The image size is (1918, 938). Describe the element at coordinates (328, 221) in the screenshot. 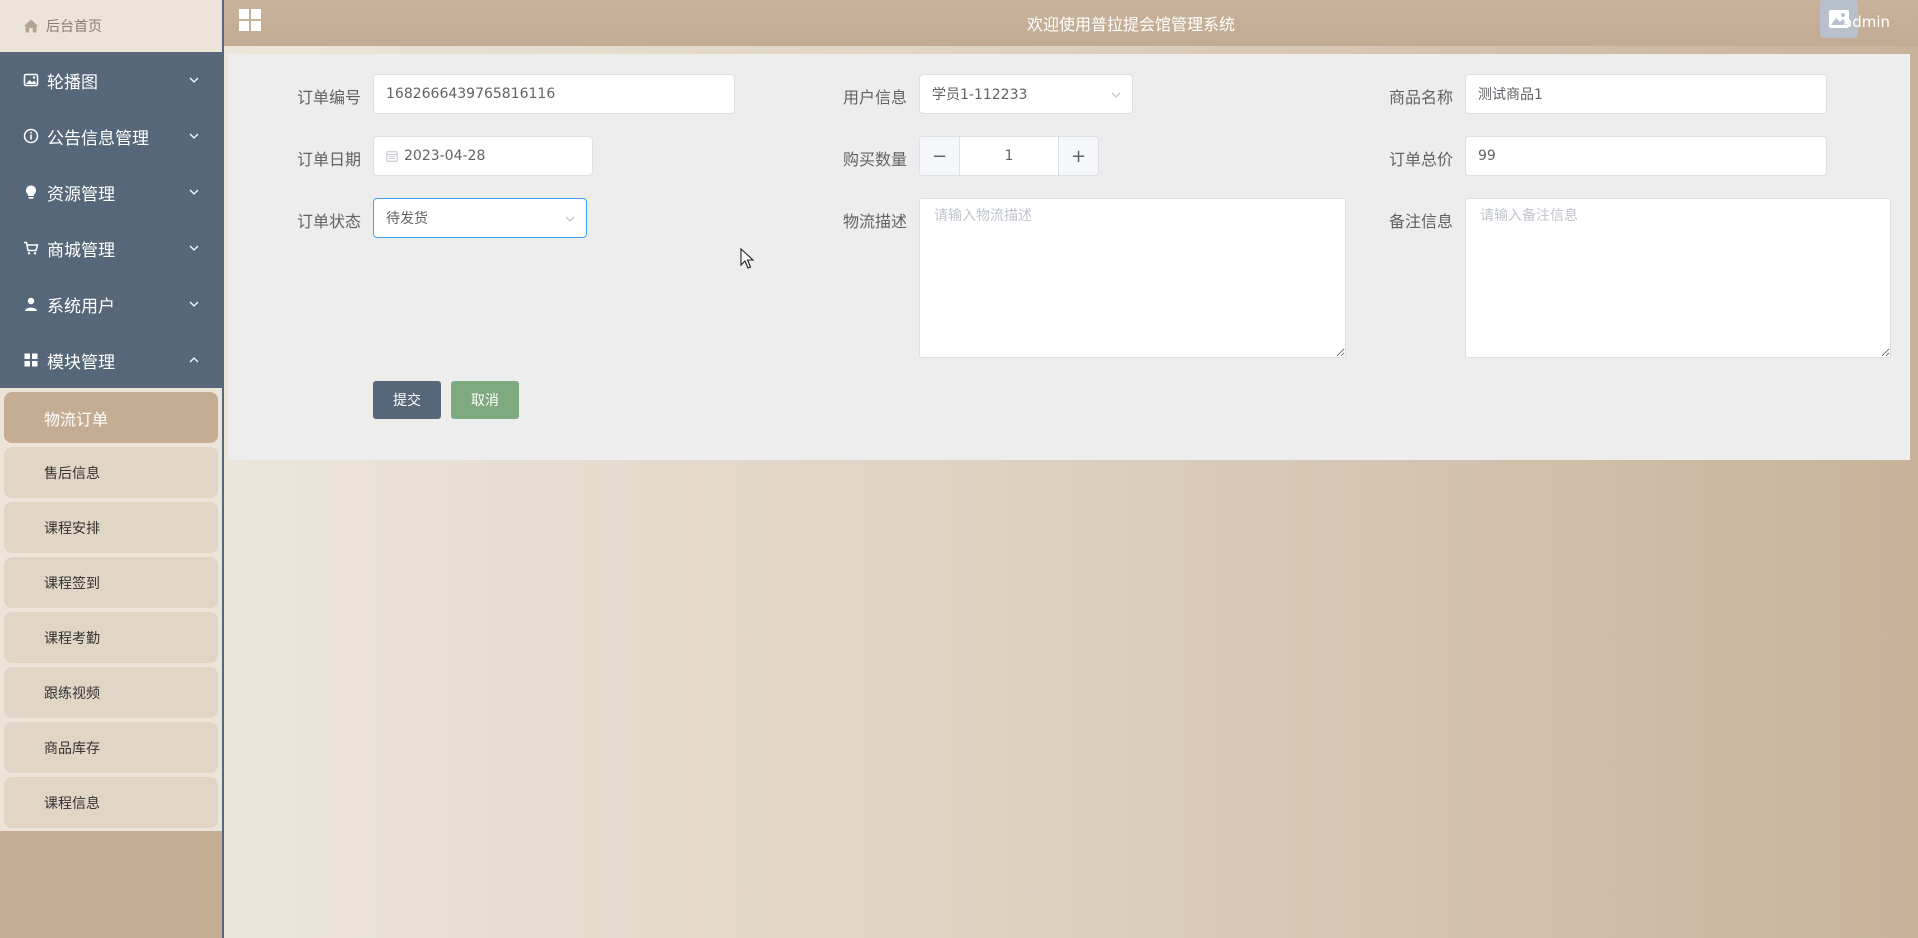

I see `order-status-label: 订单状态` at that location.